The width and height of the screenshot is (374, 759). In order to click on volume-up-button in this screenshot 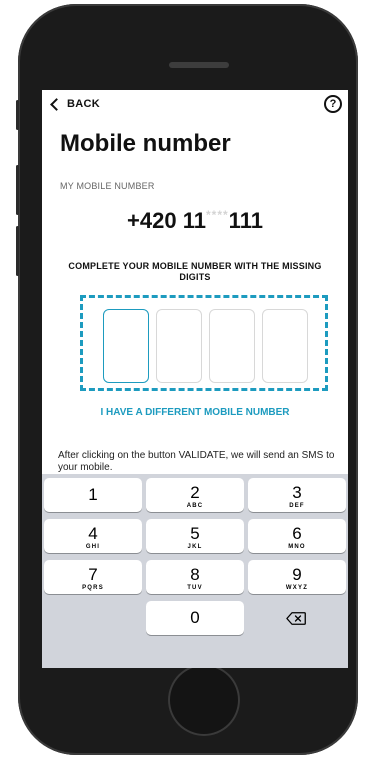, I will do `click(17, 190)`.